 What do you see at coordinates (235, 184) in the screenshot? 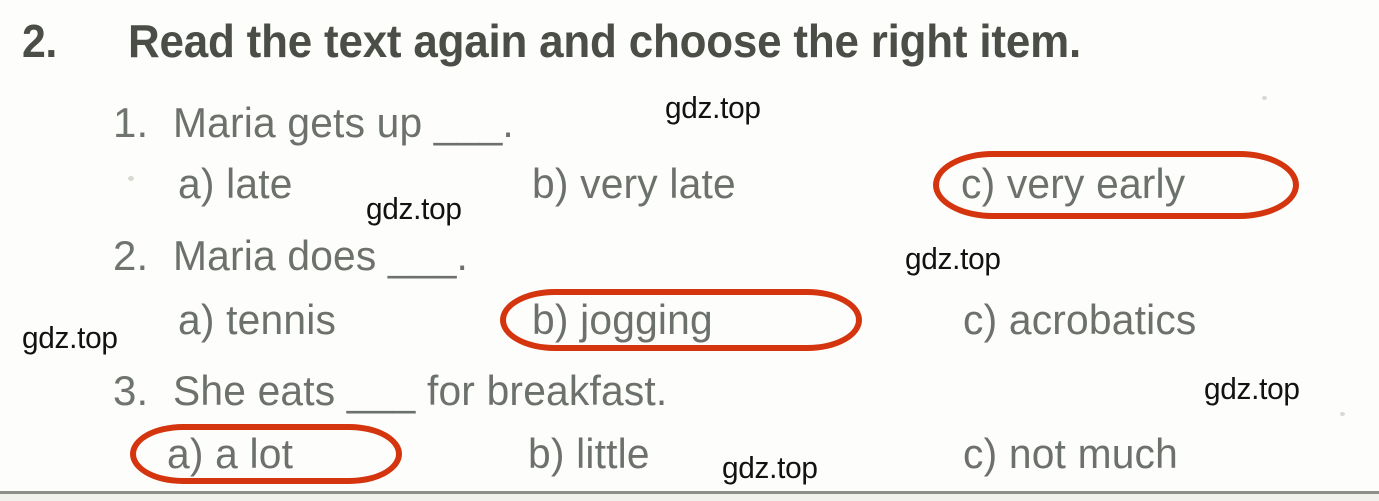
I see `question-1-option-a: a) late` at bounding box center [235, 184].